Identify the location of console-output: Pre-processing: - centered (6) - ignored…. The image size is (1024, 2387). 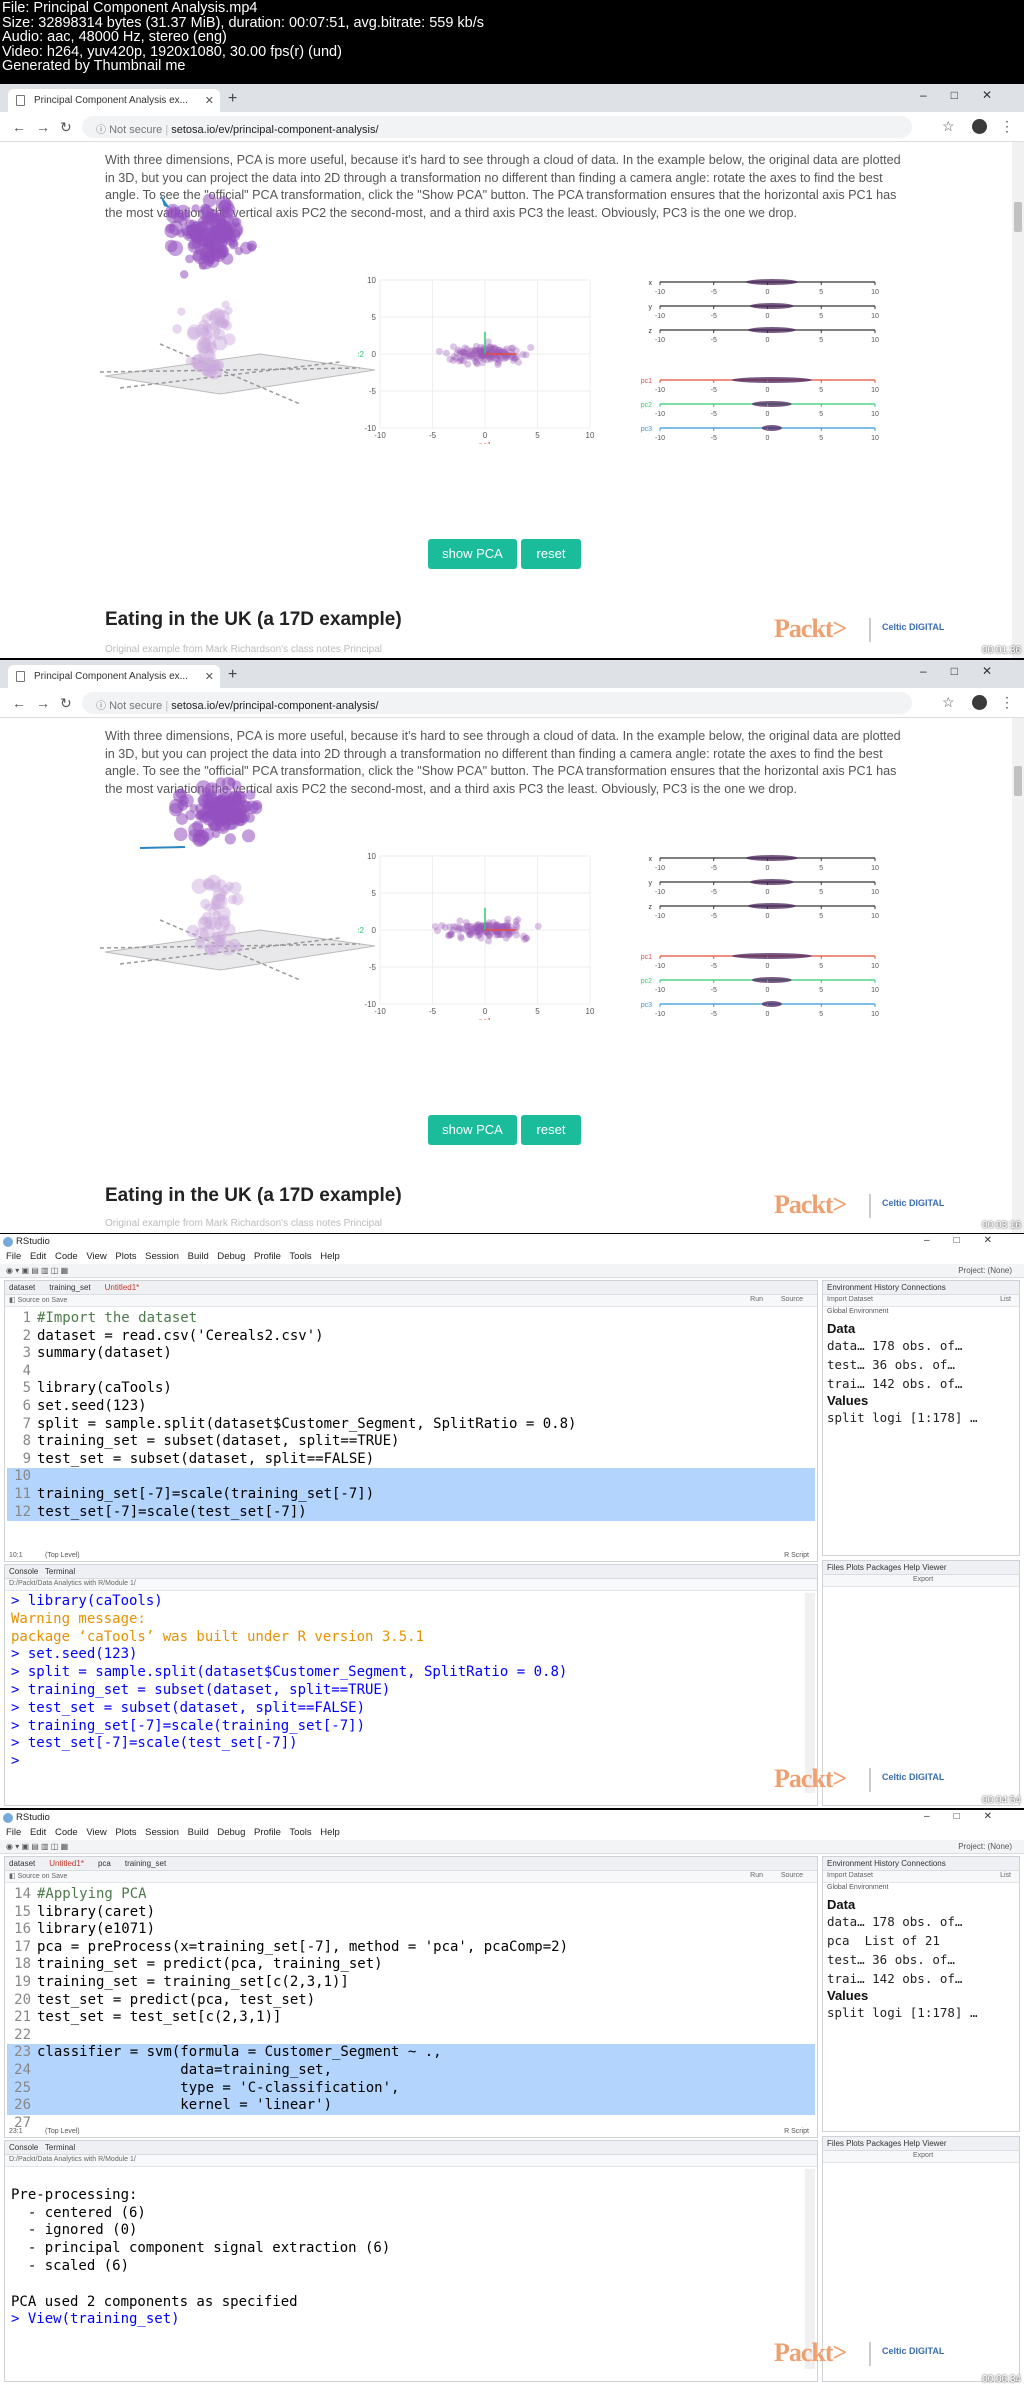
(406, 2249).